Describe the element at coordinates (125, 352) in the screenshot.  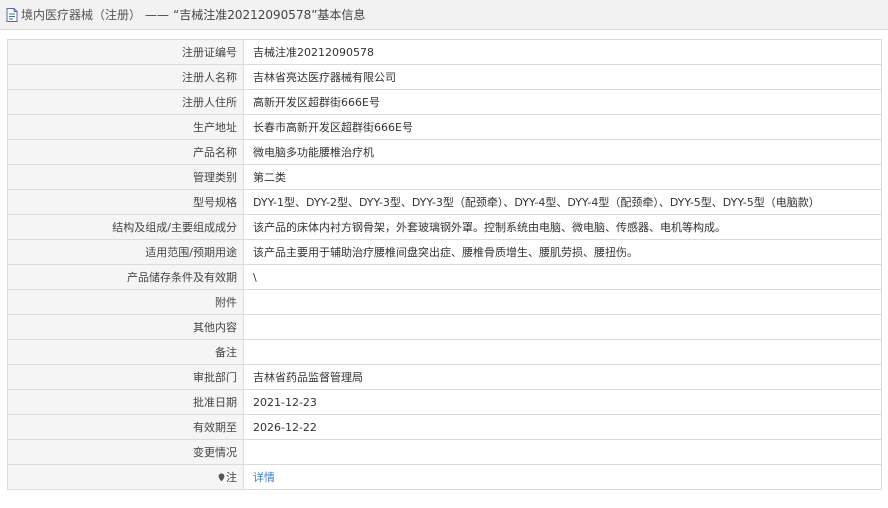
I see `row-label: 备注` at that location.